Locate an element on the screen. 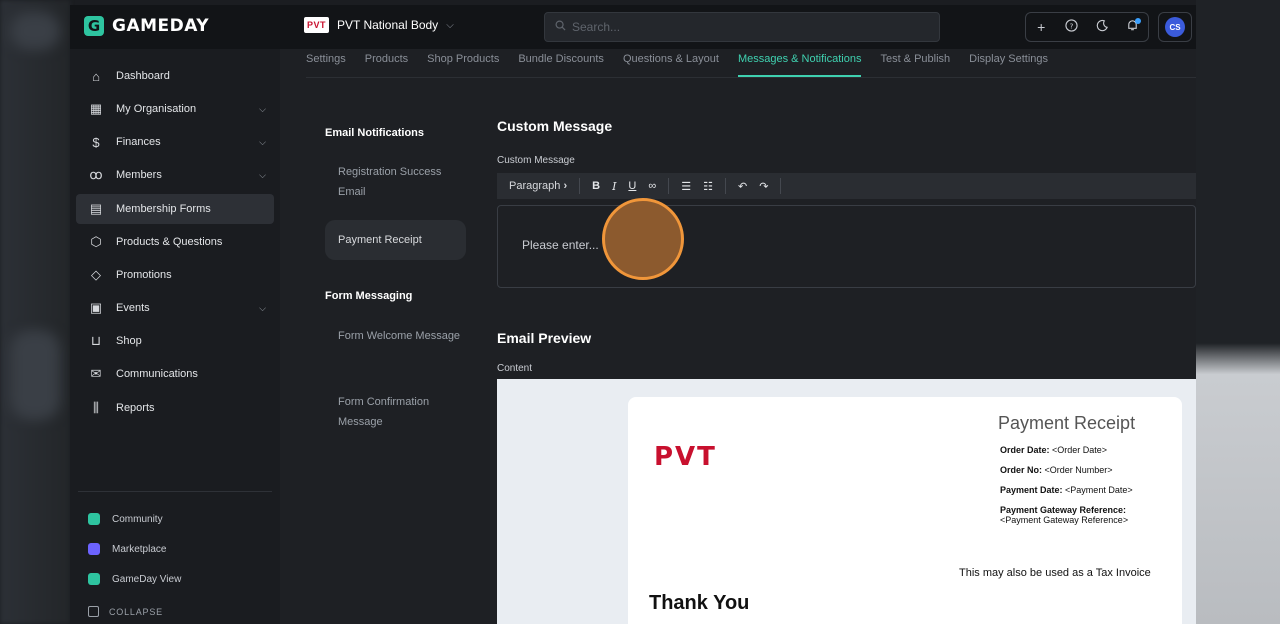 The image size is (1280, 624). collapse-icon is located at coordinates (93, 611).